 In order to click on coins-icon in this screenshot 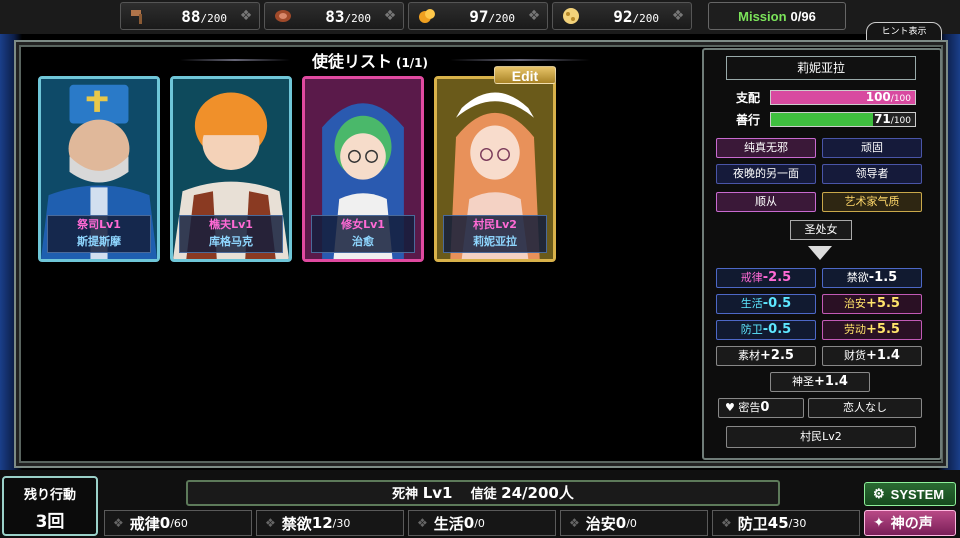, I will do `click(427, 16)`.